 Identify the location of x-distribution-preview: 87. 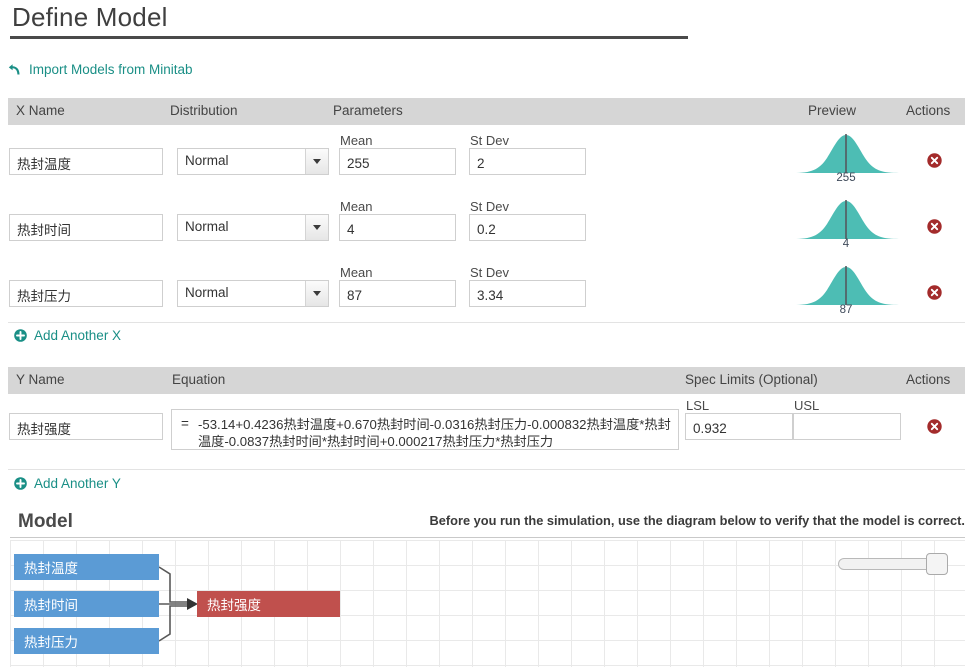
(846, 290).